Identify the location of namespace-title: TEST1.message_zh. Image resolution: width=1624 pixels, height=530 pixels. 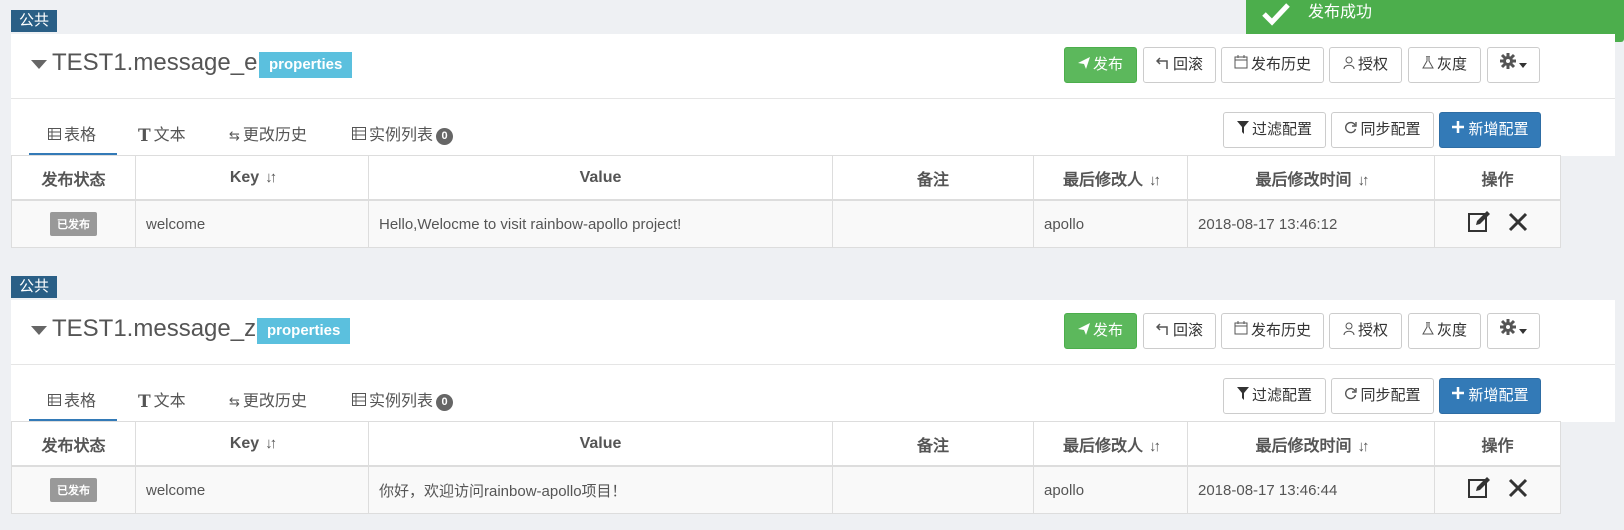
(161, 328).